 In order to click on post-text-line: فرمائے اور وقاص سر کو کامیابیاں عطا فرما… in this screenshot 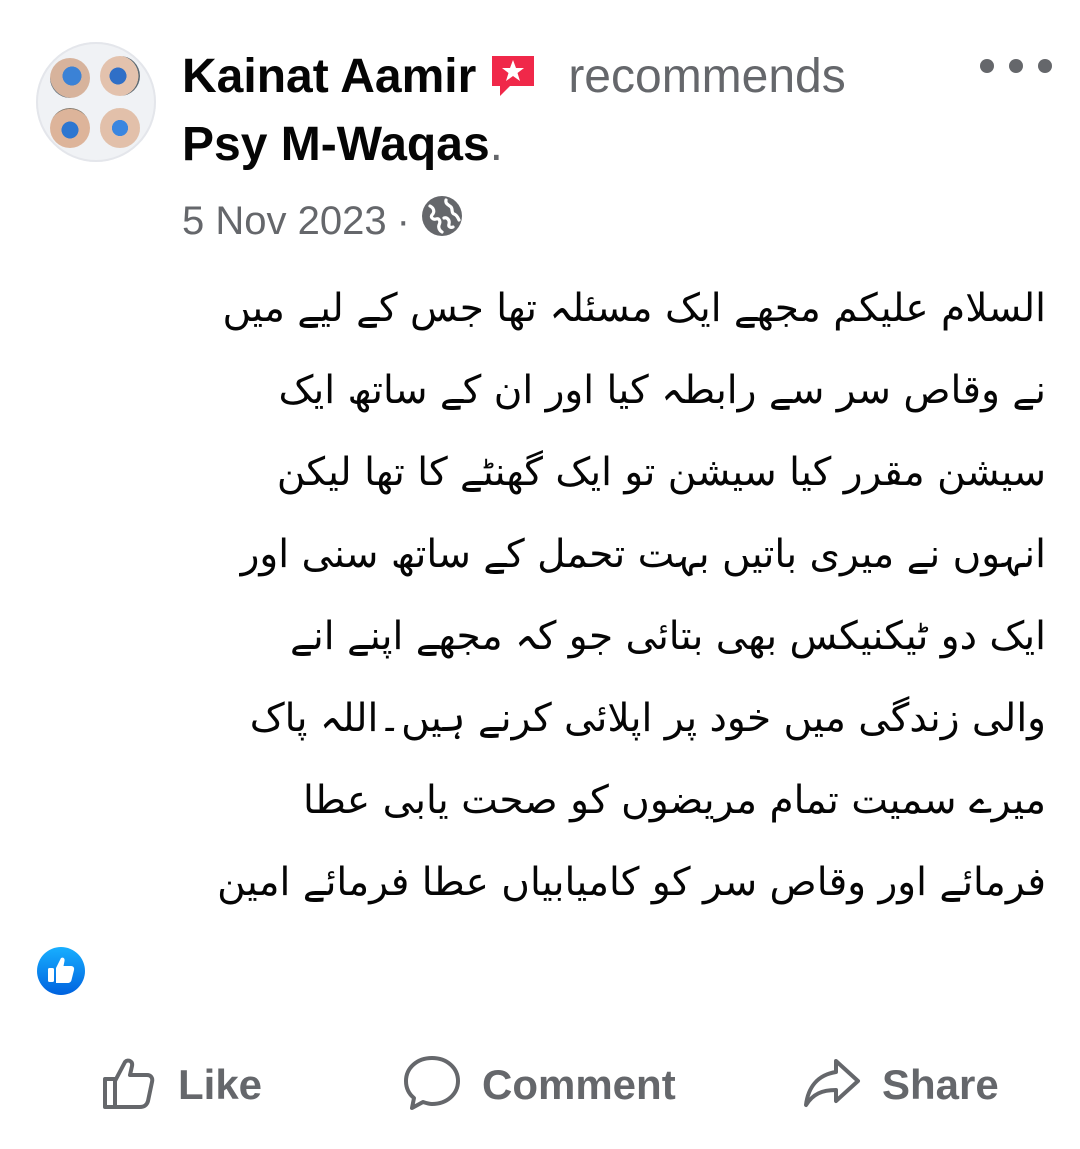, I will do `click(631, 882)`.